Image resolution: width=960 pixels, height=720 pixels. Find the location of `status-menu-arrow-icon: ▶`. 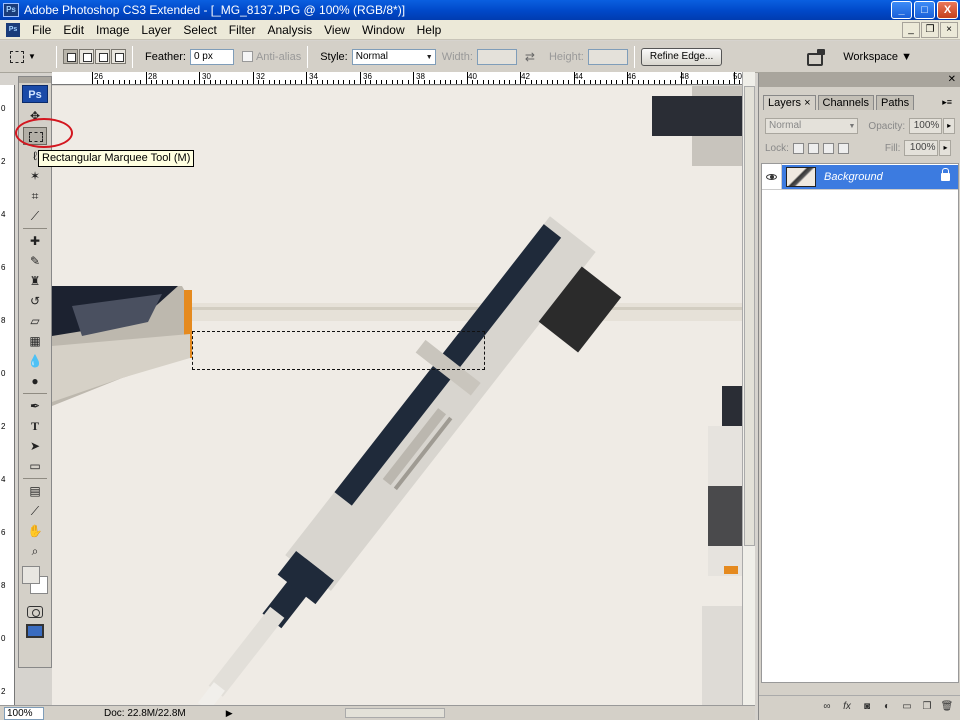

status-menu-arrow-icon: ▶ is located at coordinates (229, 713).